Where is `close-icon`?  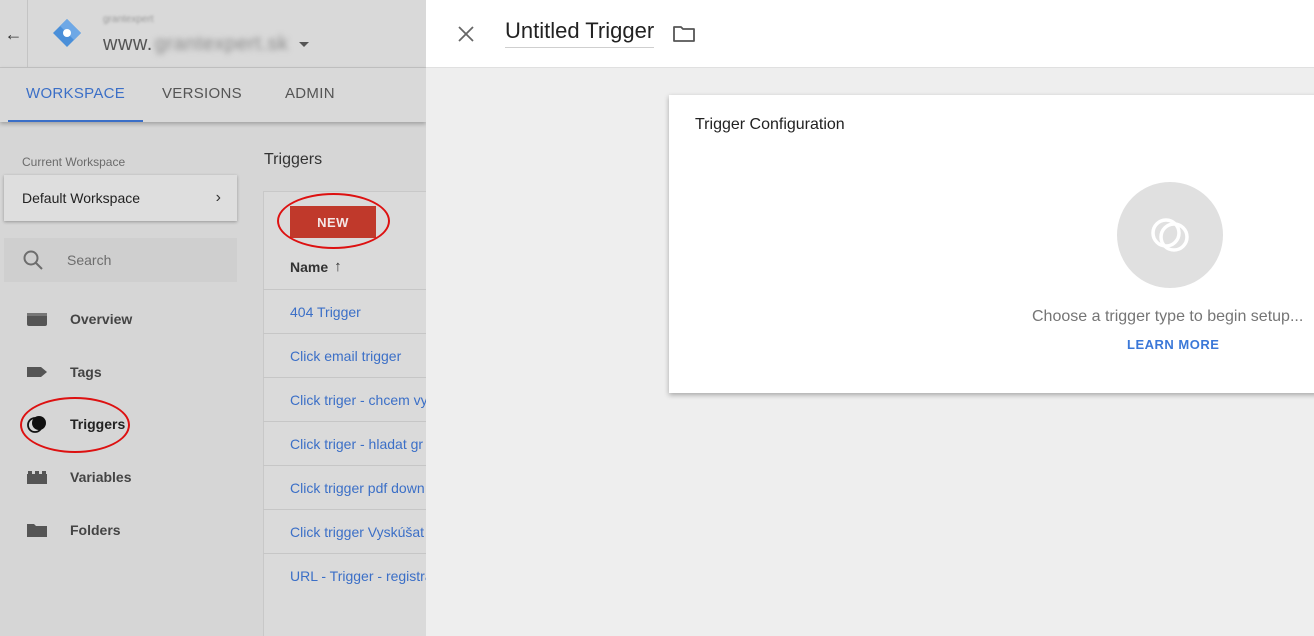
close-icon is located at coordinates (466, 34).